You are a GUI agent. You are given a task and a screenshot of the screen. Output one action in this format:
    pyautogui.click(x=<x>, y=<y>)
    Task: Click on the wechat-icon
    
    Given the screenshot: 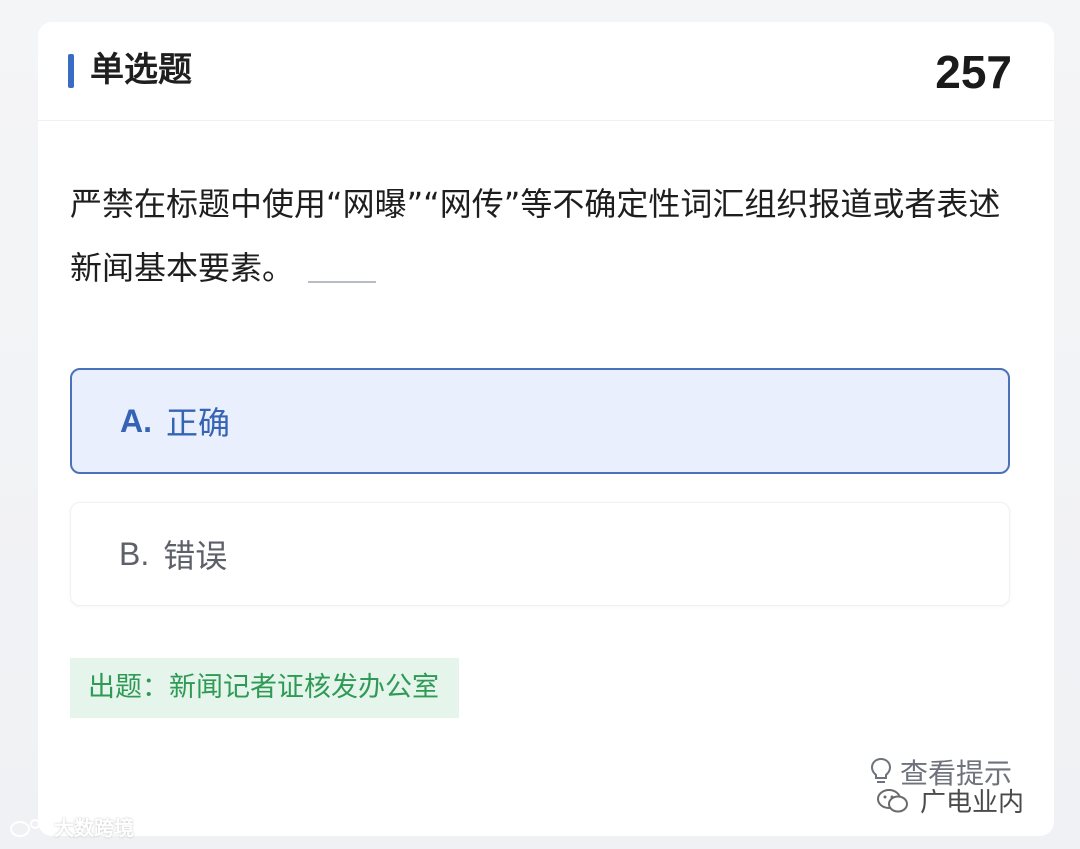 What is the action you would take?
    pyautogui.click(x=892, y=800)
    